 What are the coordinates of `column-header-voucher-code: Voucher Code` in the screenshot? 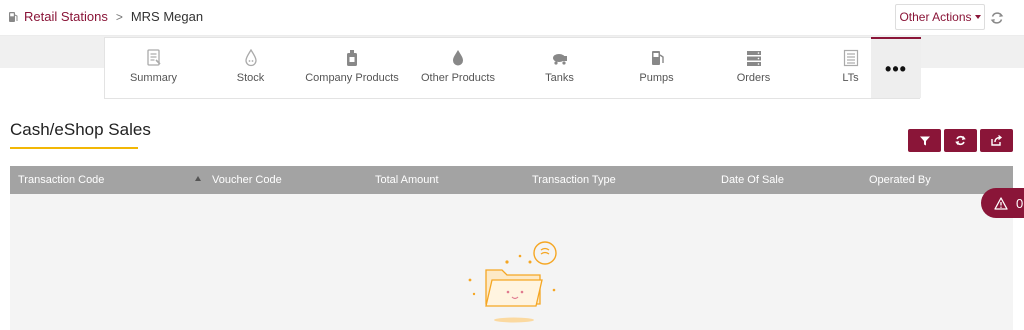 It's located at (247, 180).